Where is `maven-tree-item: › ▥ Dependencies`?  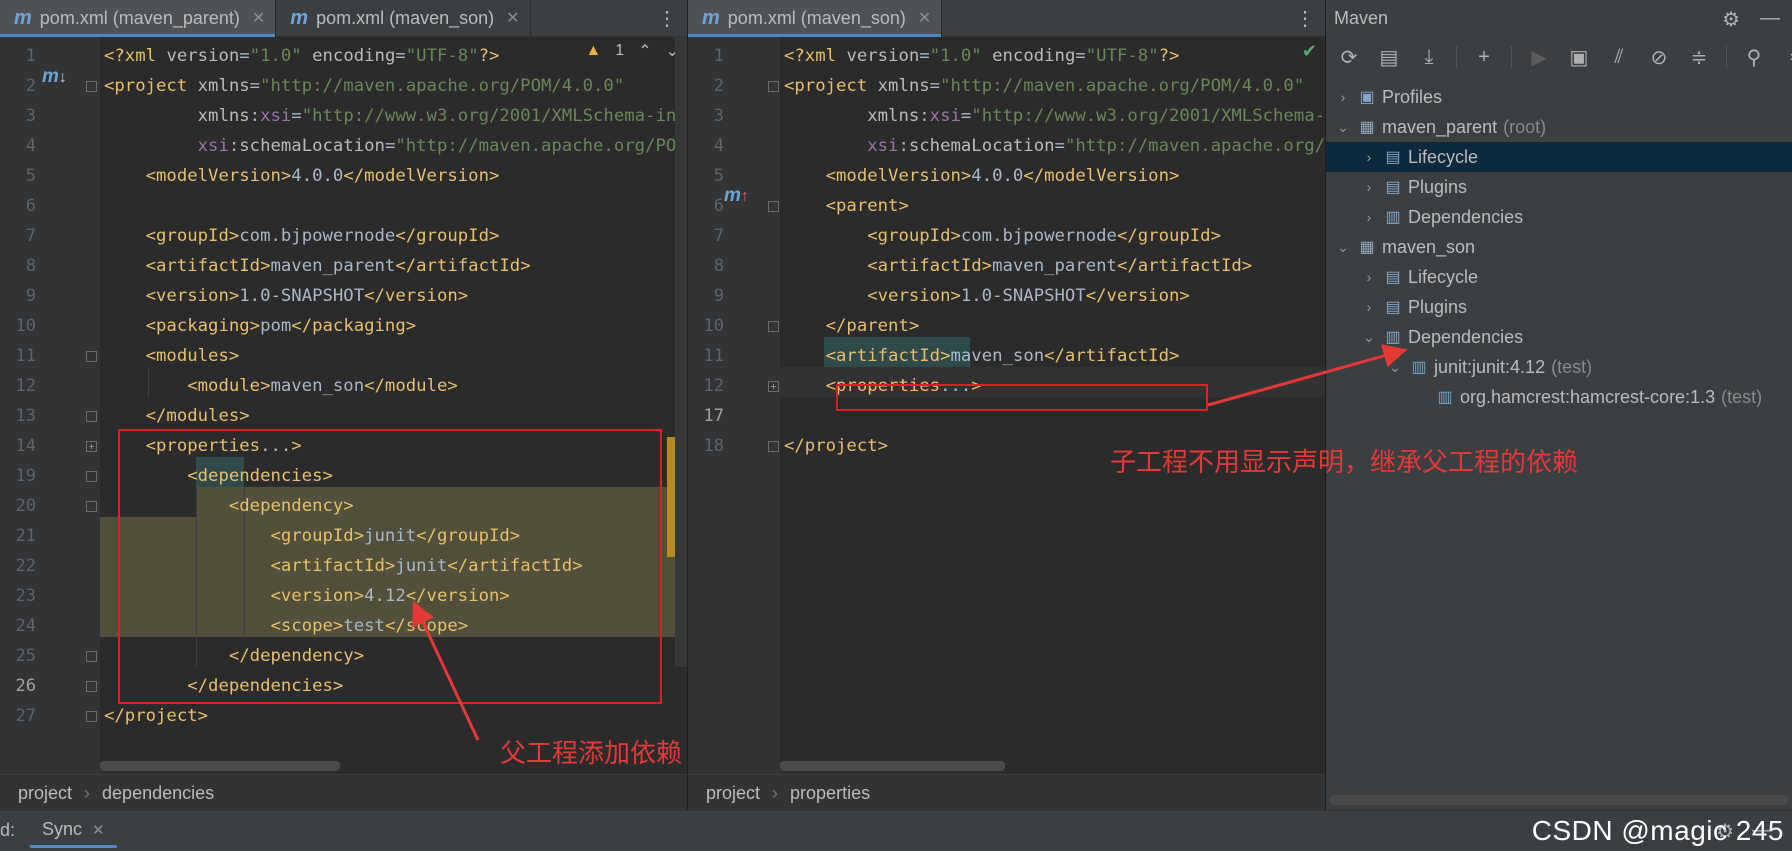 maven-tree-item: › ▥ Dependencies is located at coordinates (1559, 217).